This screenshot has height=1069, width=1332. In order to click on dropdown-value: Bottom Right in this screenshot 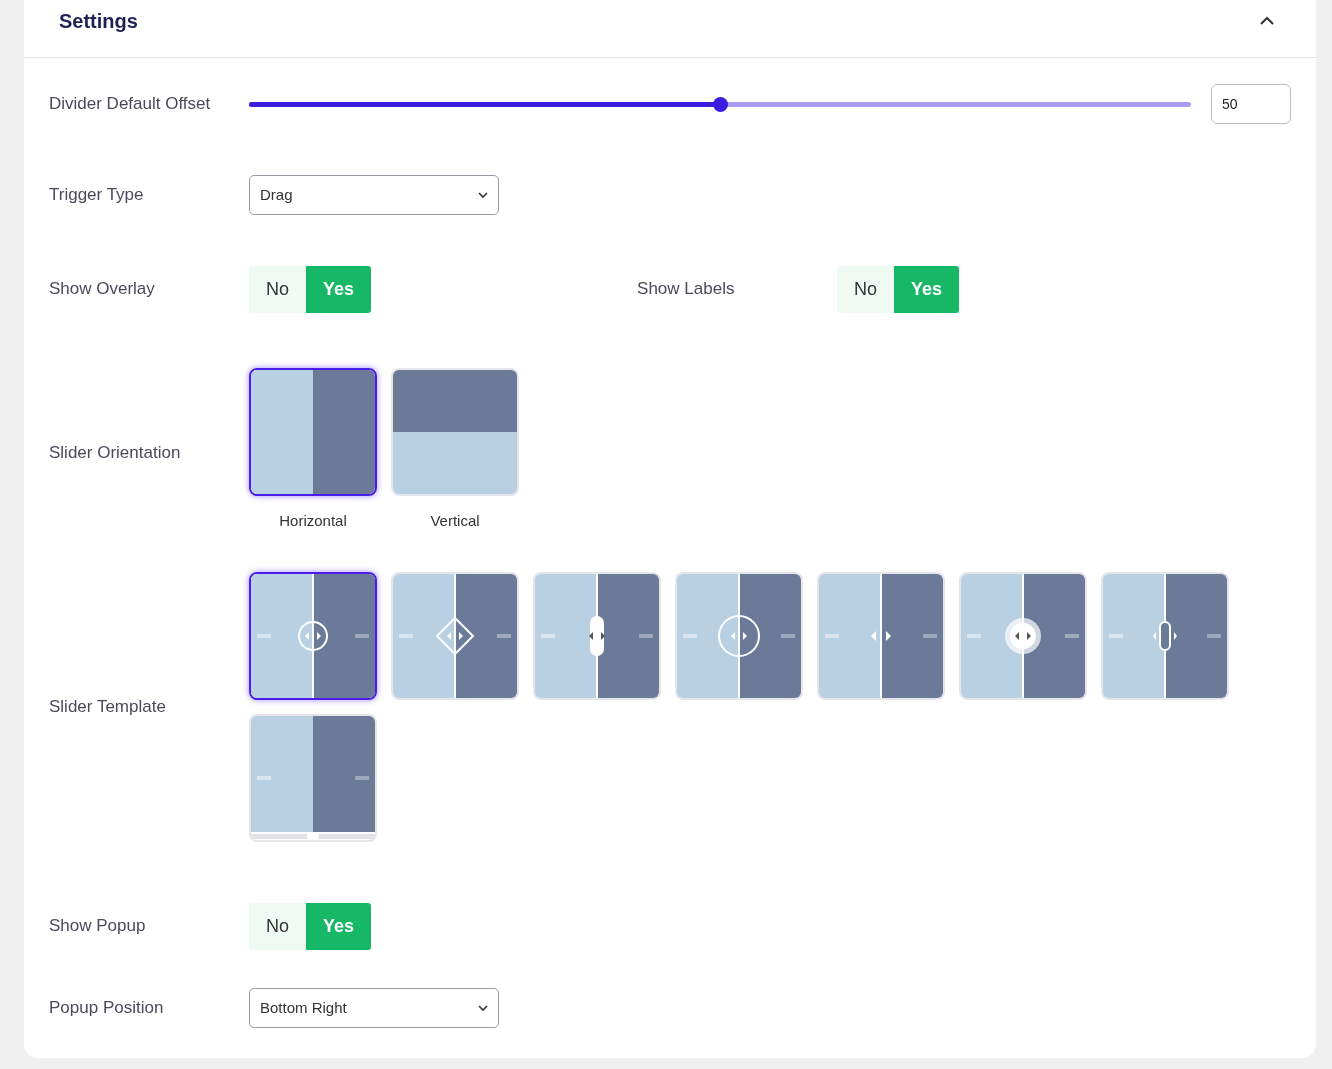, I will do `click(303, 1007)`.